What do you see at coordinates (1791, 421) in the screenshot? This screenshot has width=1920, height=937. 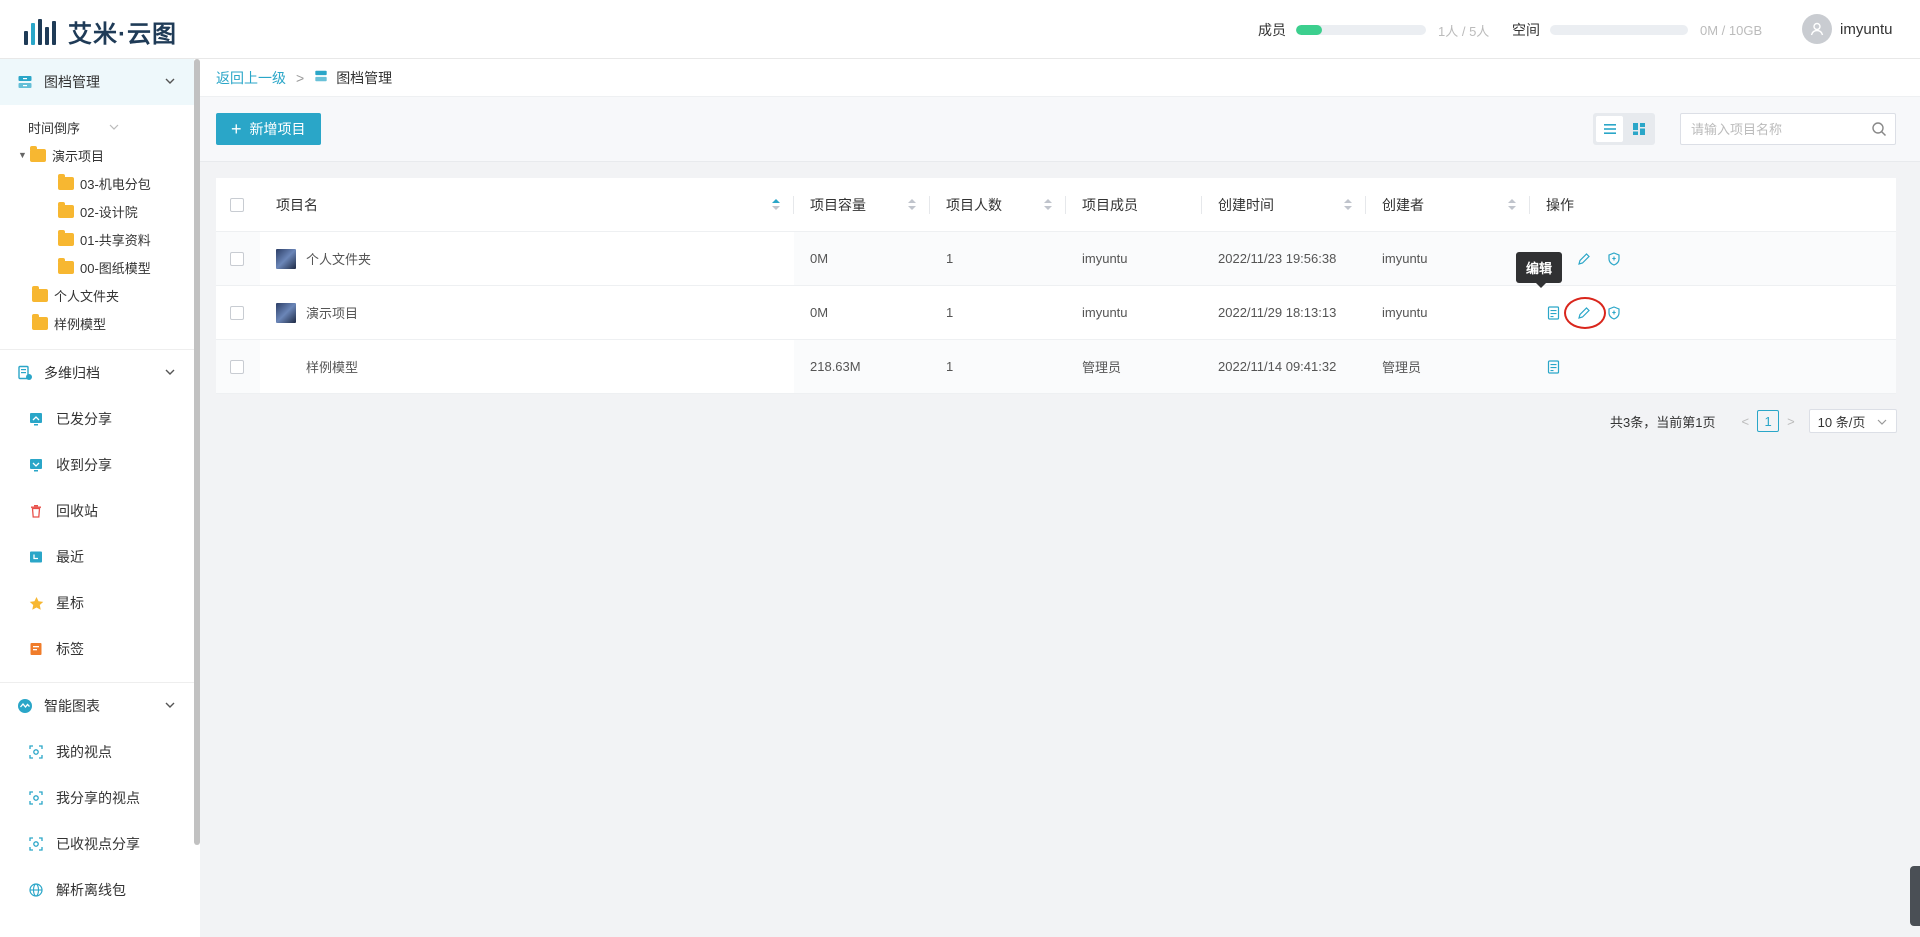 I see `next-page-button: >` at bounding box center [1791, 421].